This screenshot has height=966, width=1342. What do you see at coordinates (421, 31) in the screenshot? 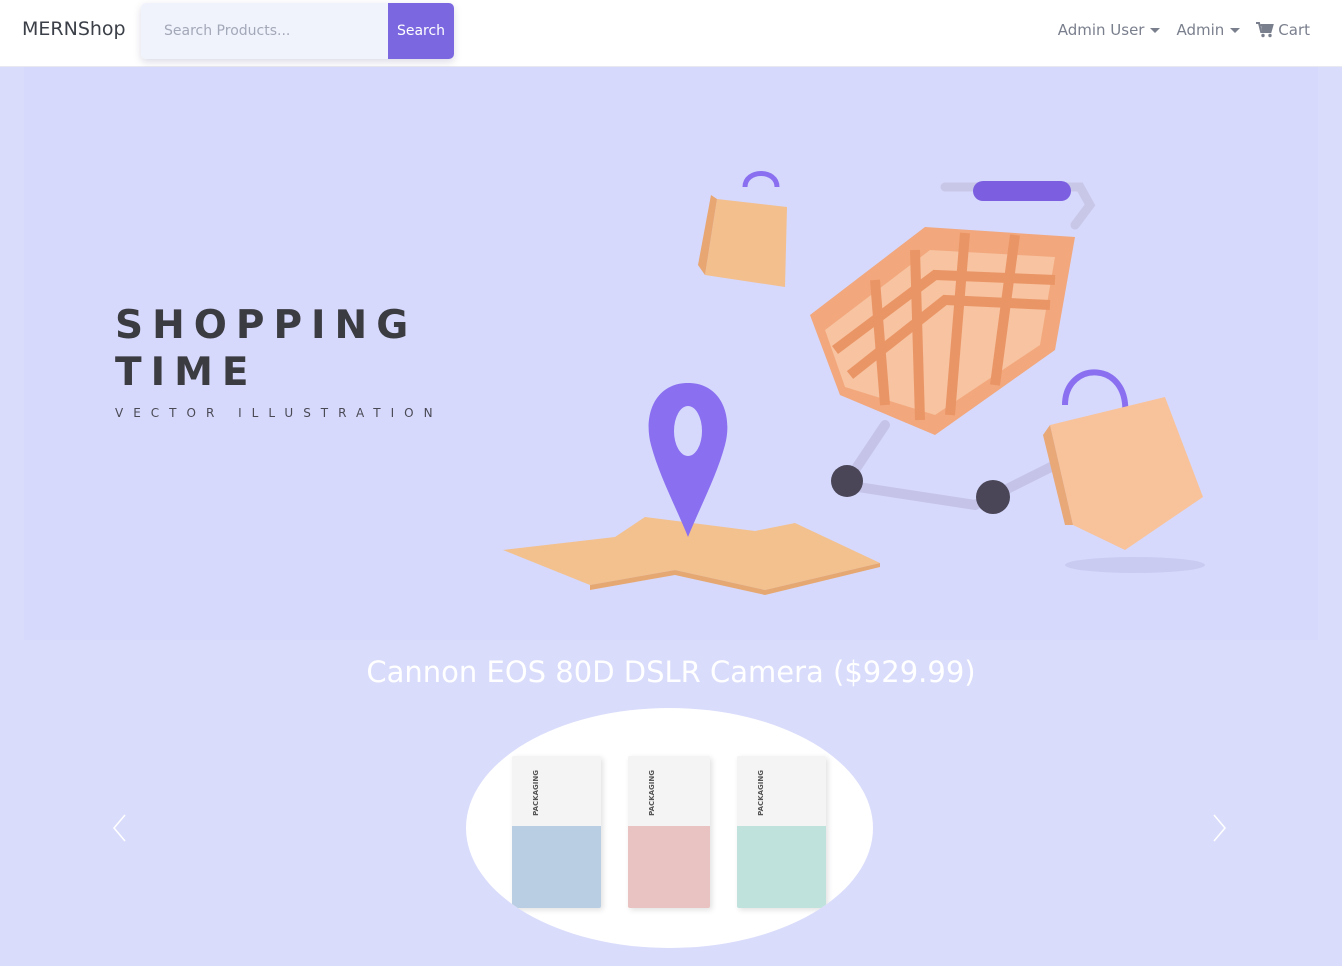
I see `search-button: Search` at bounding box center [421, 31].